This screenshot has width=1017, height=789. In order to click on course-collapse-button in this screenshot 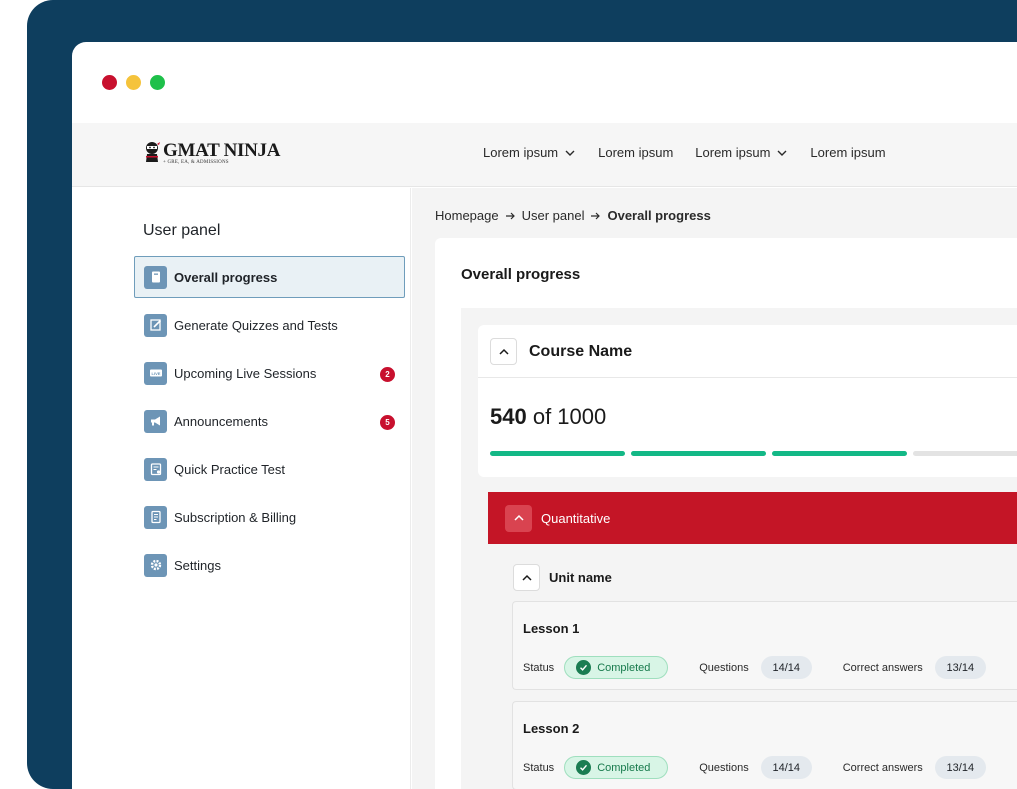, I will do `click(503, 351)`.